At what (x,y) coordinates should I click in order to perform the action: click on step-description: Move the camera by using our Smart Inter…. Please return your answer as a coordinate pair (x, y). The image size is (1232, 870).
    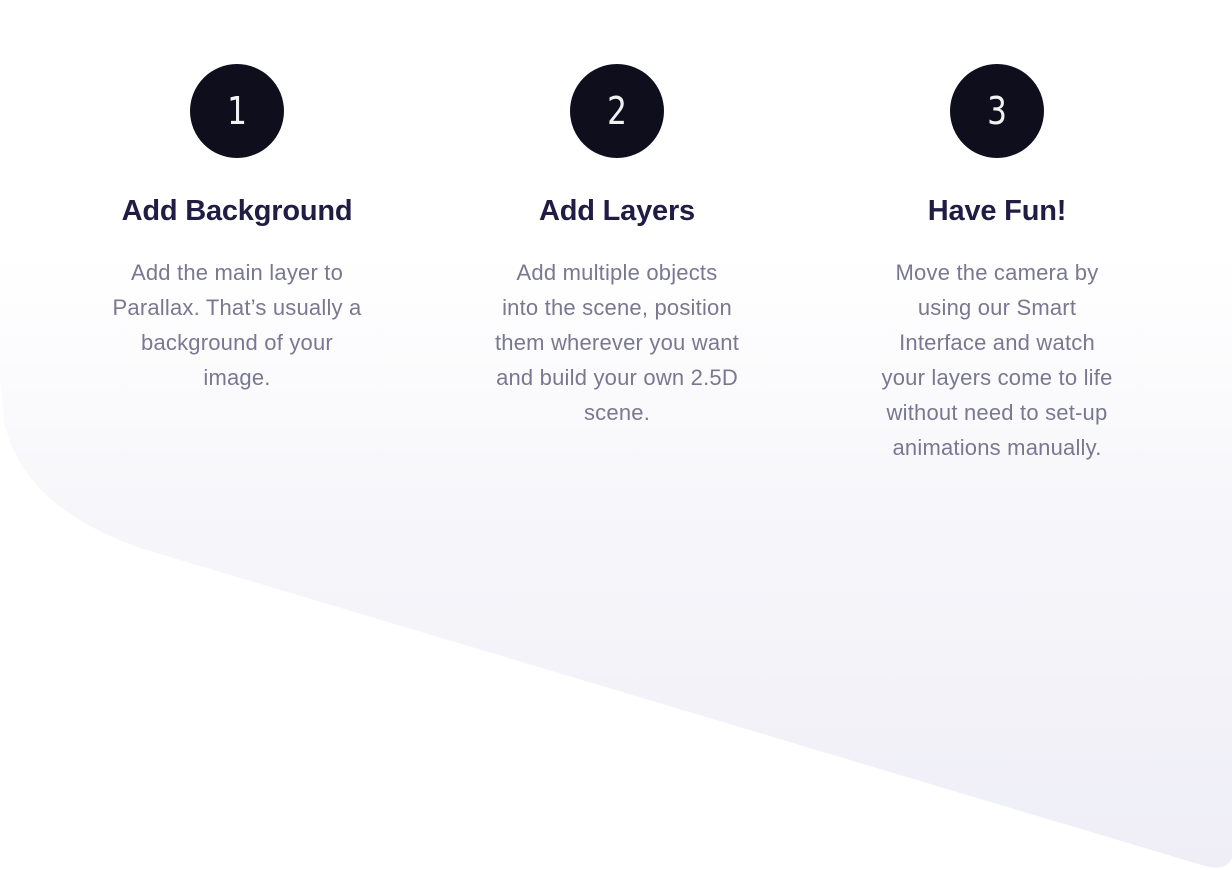
    Looking at the image, I should click on (997, 360).